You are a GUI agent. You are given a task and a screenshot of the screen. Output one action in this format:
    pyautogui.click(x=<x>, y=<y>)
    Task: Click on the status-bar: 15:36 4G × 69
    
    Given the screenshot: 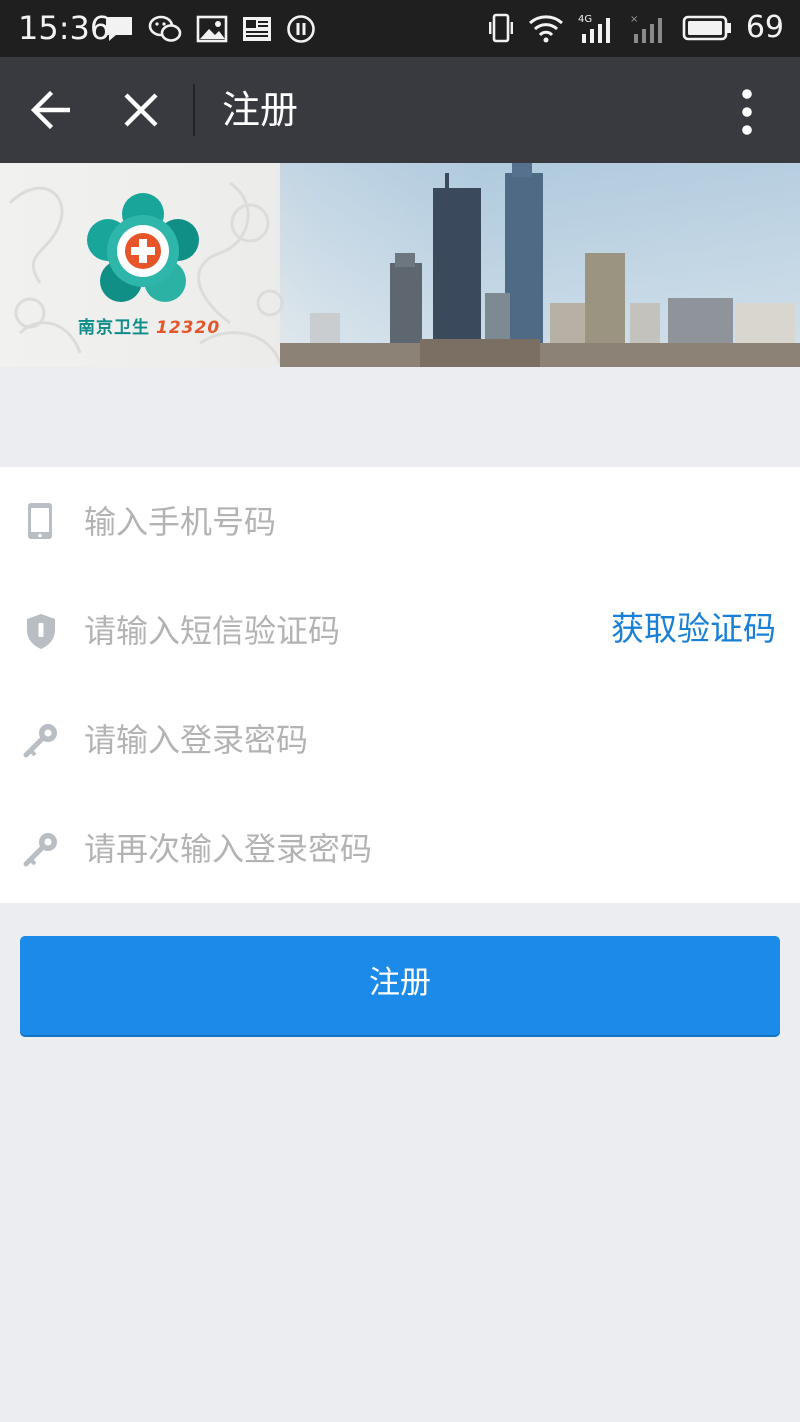 What is the action you would take?
    pyautogui.click(x=400, y=28)
    